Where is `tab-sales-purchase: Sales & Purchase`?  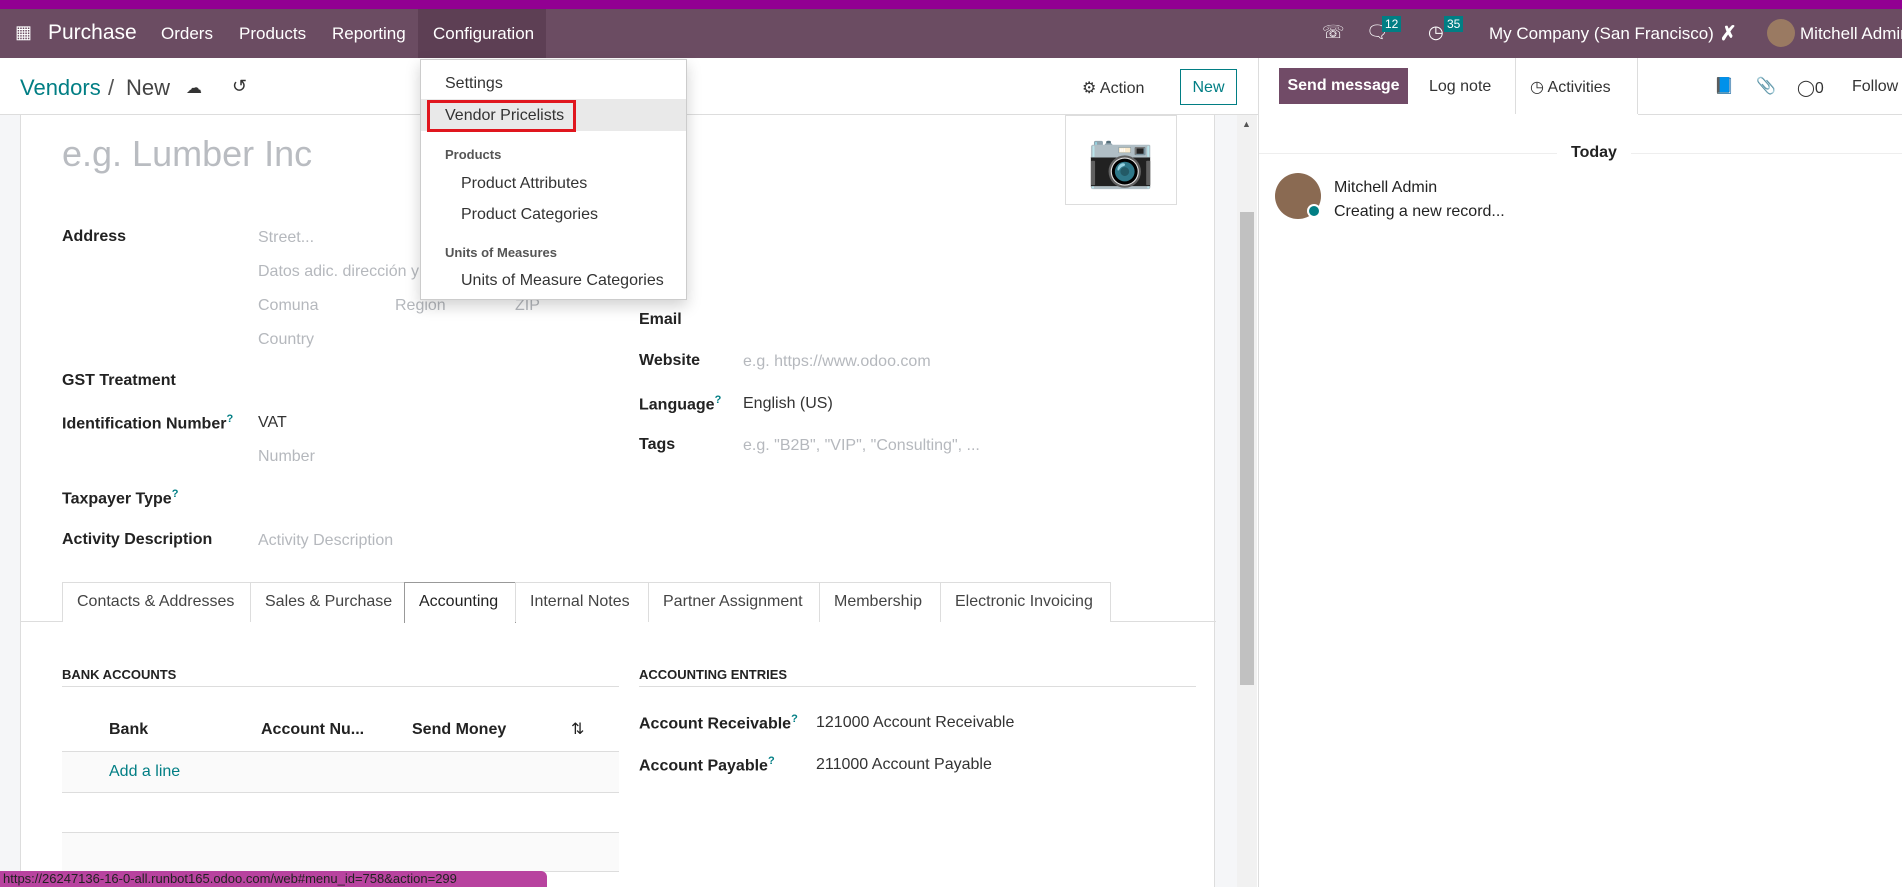 tab-sales-purchase: Sales & Purchase is located at coordinates (327, 602).